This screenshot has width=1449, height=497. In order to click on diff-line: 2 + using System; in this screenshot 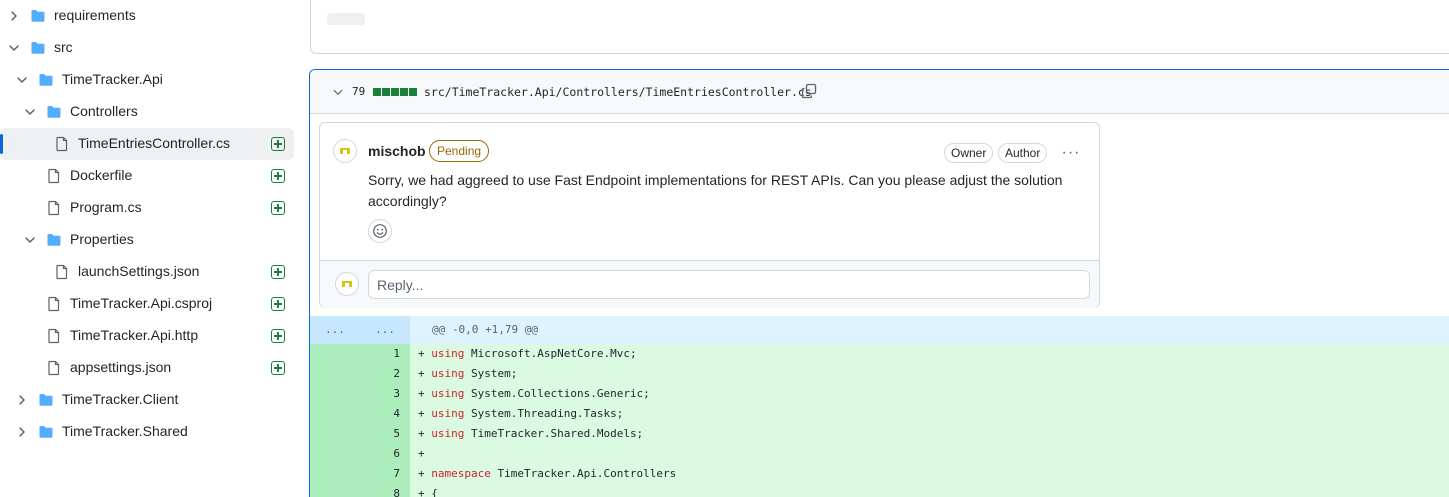, I will do `click(879, 374)`.